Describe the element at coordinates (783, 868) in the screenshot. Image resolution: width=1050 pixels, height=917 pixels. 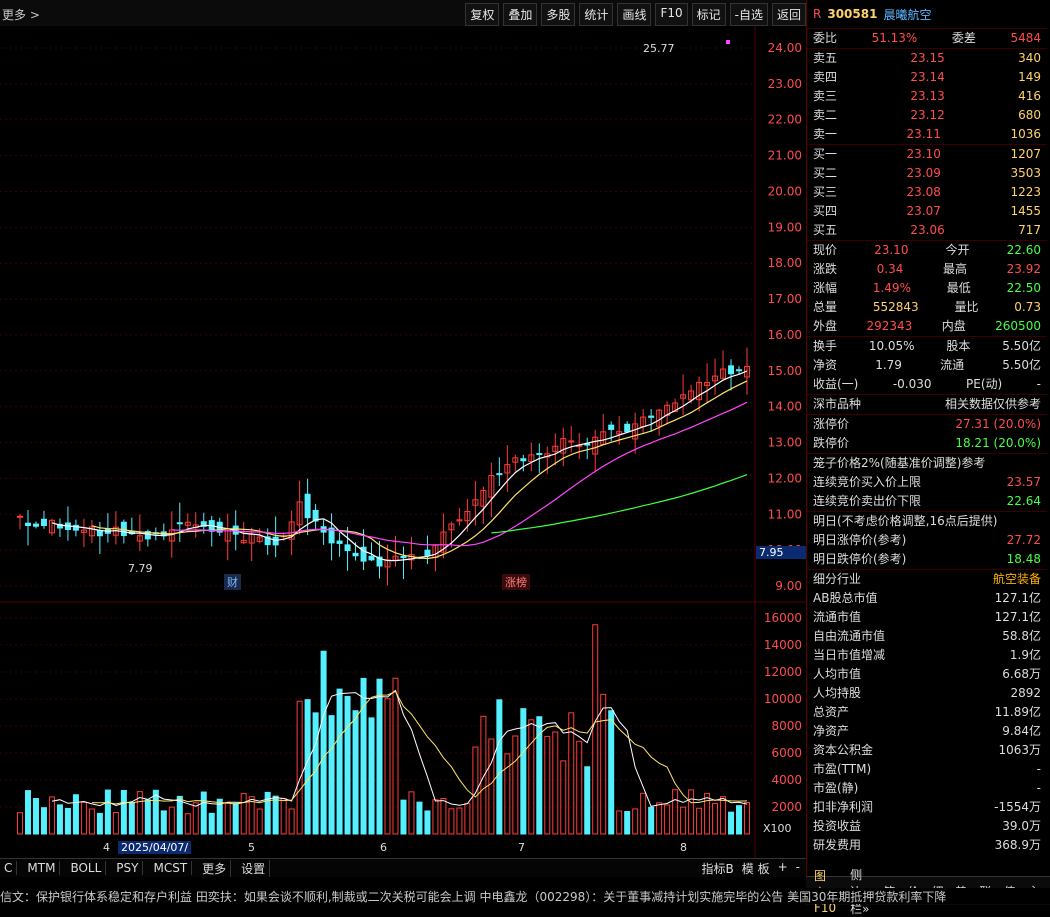
I see `zoom-in-button: +` at that location.